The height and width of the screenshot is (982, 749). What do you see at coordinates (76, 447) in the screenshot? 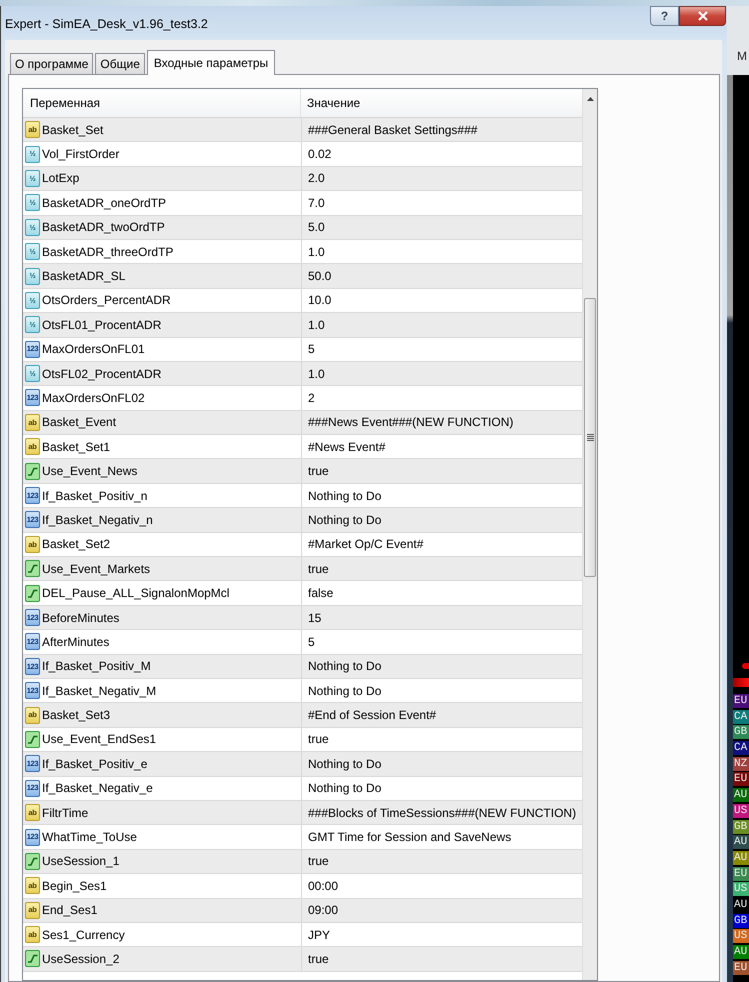
I see `parameter-name: Basket_Set1` at bounding box center [76, 447].